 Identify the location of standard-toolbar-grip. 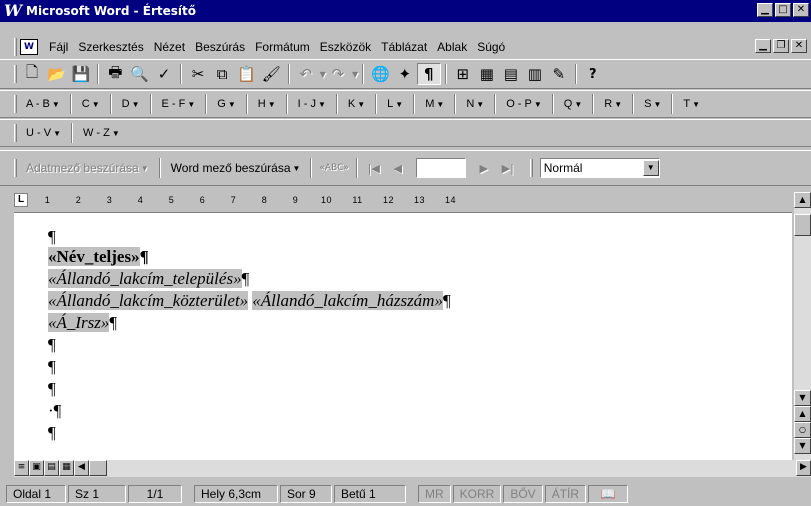
(15, 74).